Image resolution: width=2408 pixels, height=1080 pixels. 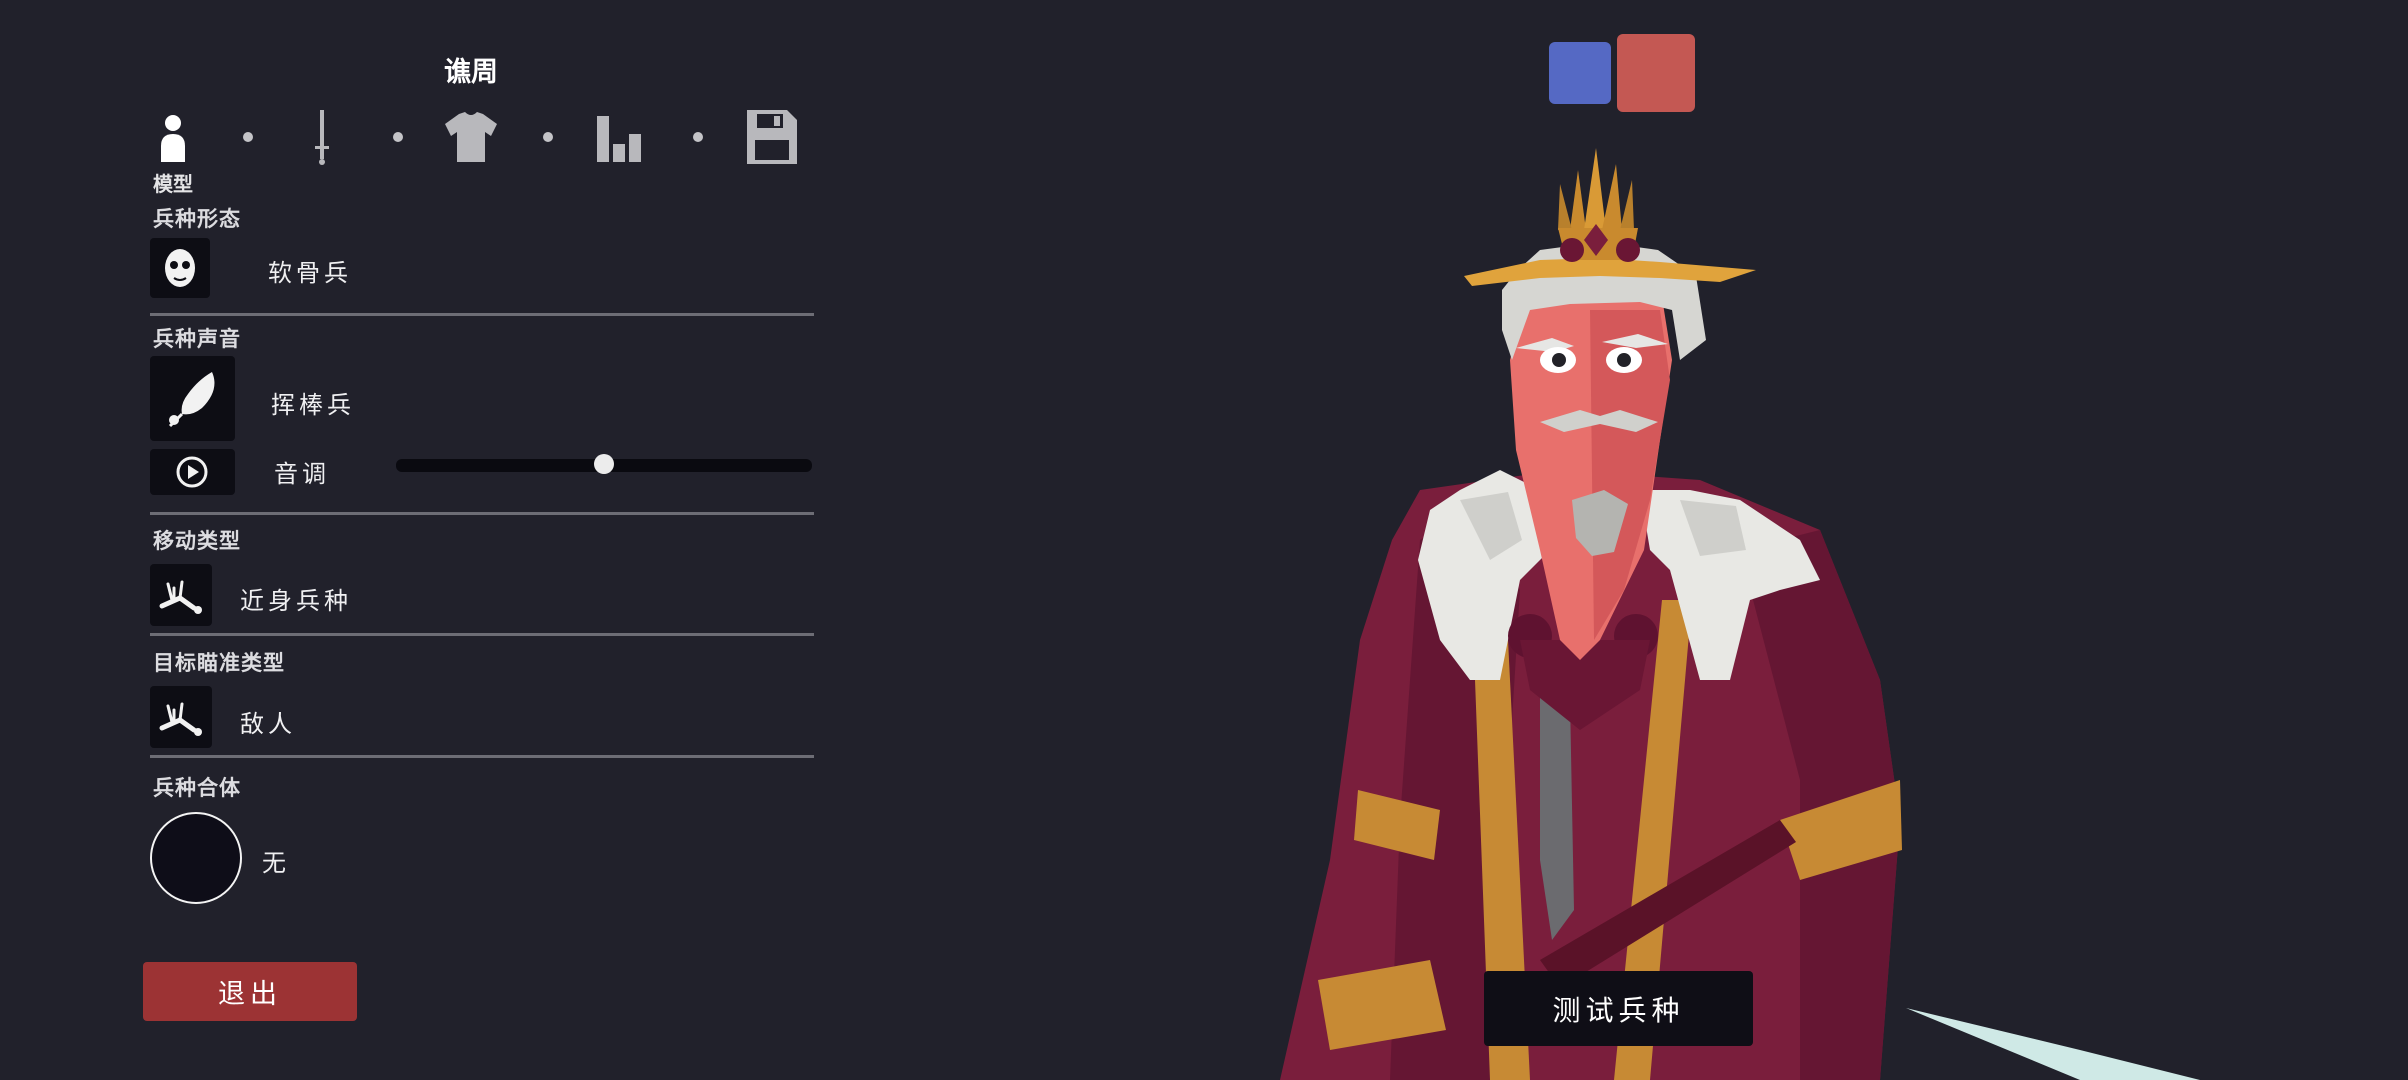 I want to click on tab-save, so click(x=771, y=137).